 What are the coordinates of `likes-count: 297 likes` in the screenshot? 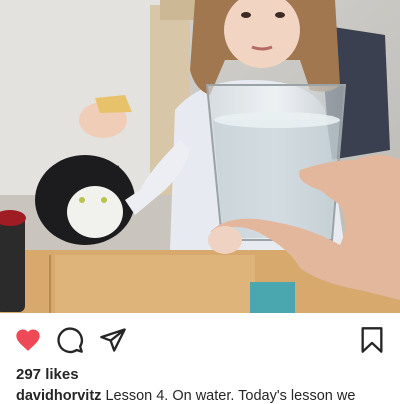 It's located at (47, 374).